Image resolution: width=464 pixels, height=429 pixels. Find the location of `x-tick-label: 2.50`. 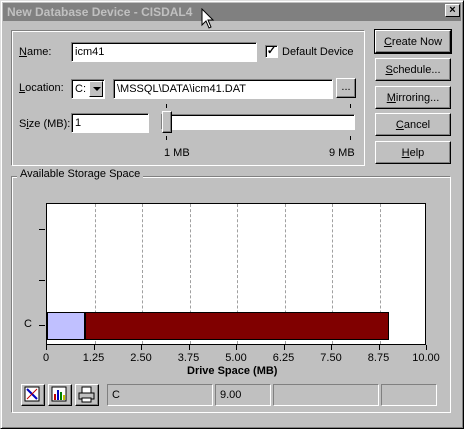

x-tick-label: 2.50 is located at coordinates (141, 358).